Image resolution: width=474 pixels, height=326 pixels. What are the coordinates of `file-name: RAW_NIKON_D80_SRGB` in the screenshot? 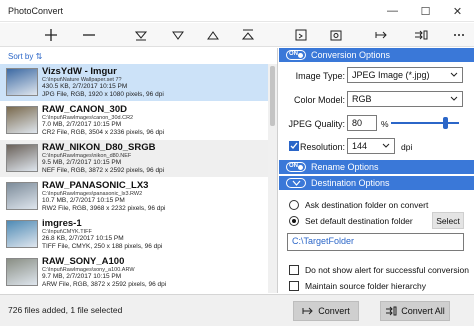 It's located at (99, 147).